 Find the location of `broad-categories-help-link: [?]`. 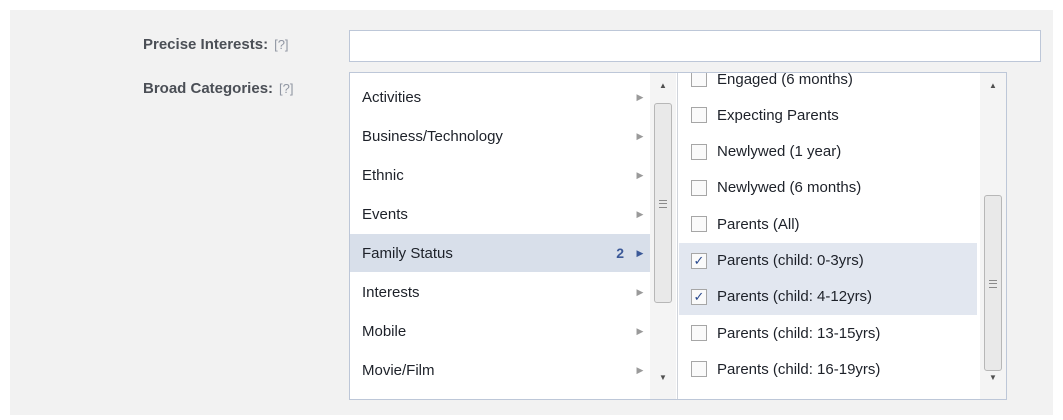

broad-categories-help-link: [?] is located at coordinates (286, 88).